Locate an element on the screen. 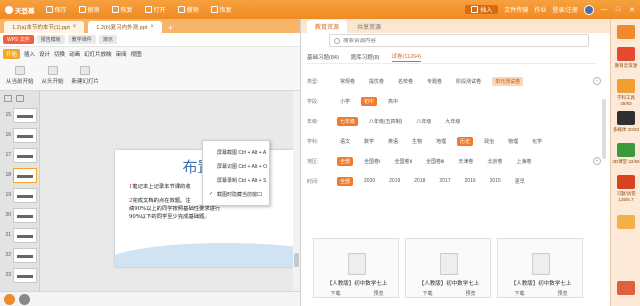  library-scrollbar is located at coordinates (605, 164).